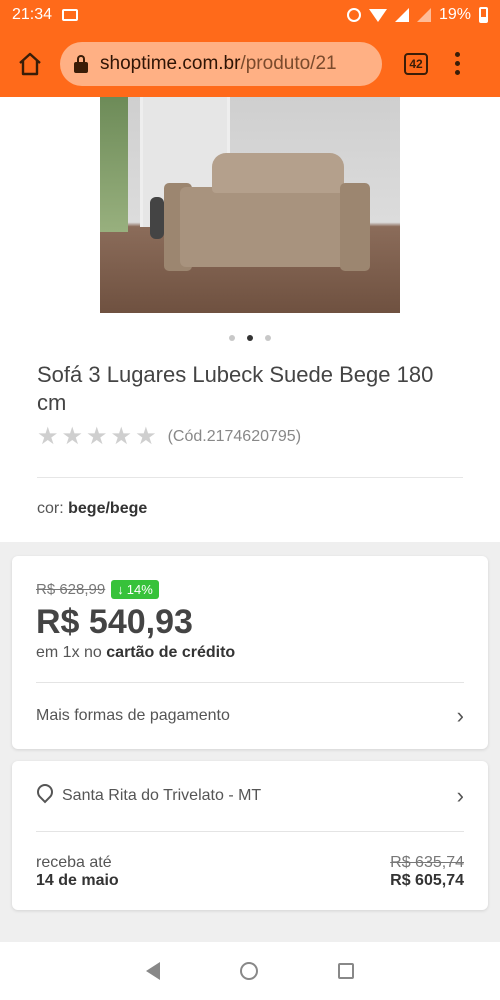  I want to click on home-circle-icon, so click(249, 971).